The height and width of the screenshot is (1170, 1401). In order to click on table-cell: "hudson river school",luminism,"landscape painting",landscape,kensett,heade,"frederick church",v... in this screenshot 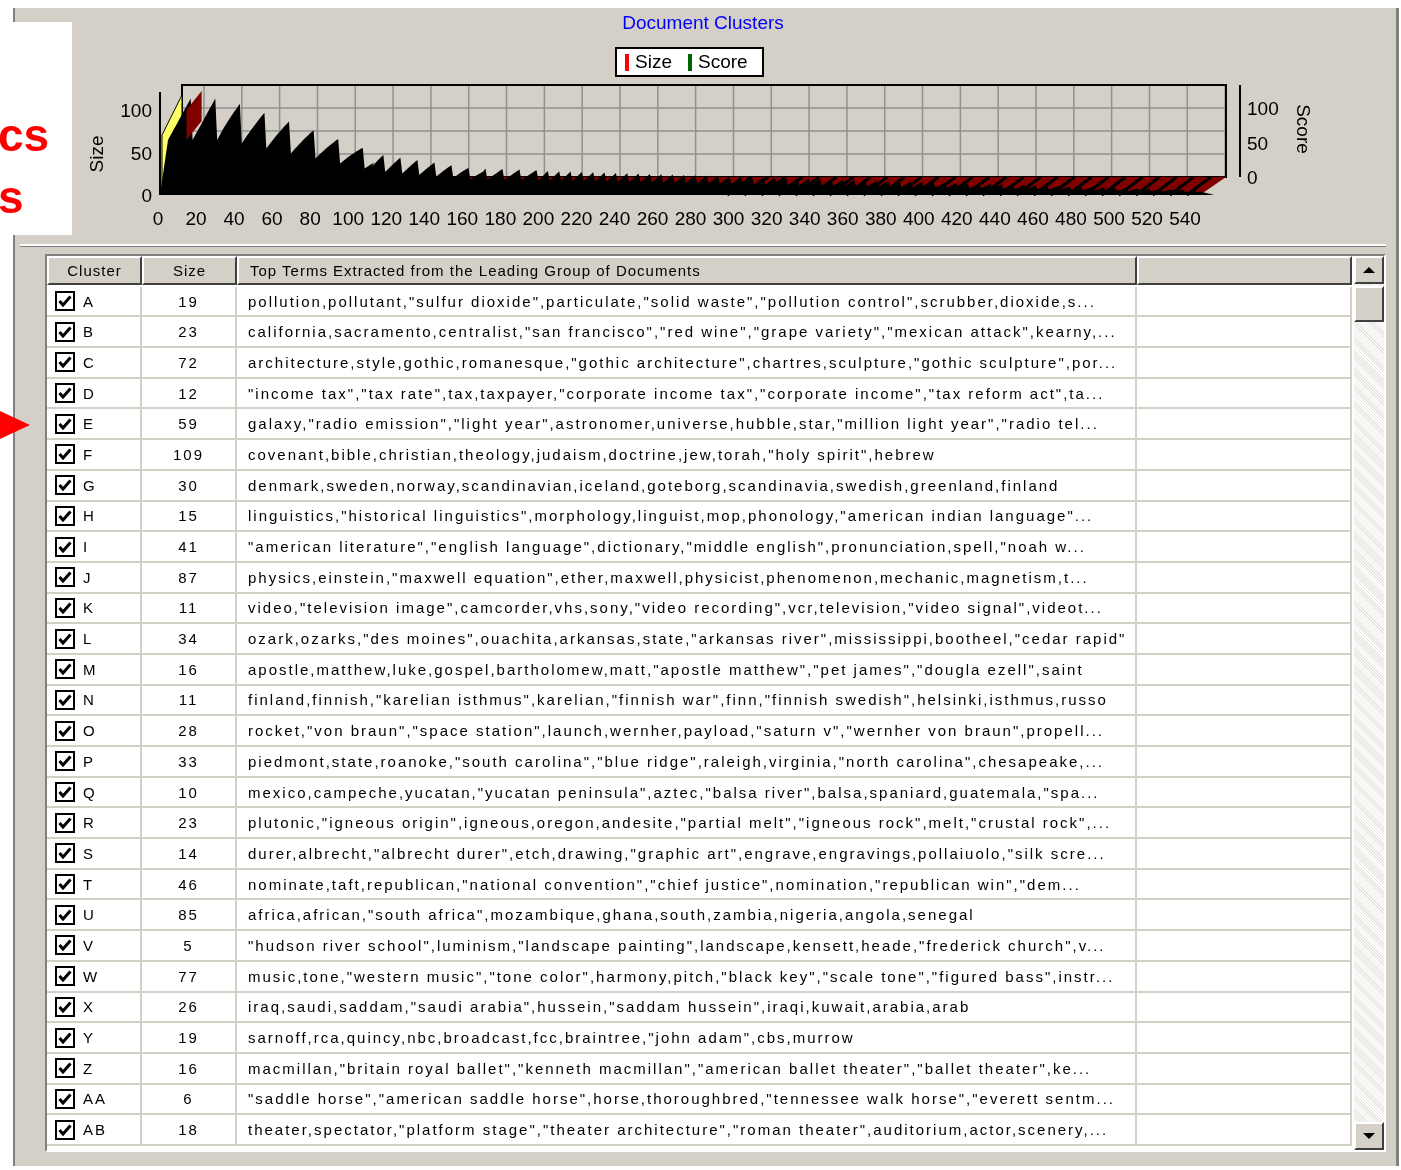, I will do `click(687, 946)`.